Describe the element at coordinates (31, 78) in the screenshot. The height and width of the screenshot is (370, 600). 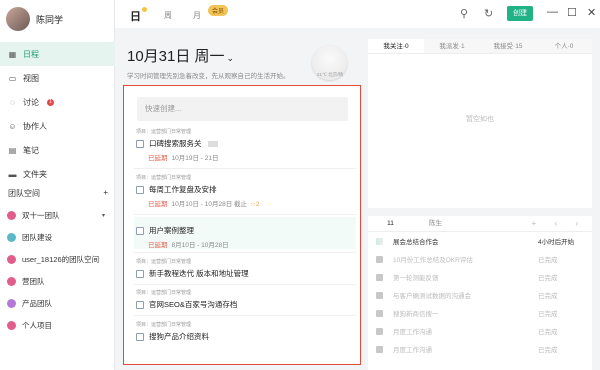
I see `nav-label: 视图` at that location.